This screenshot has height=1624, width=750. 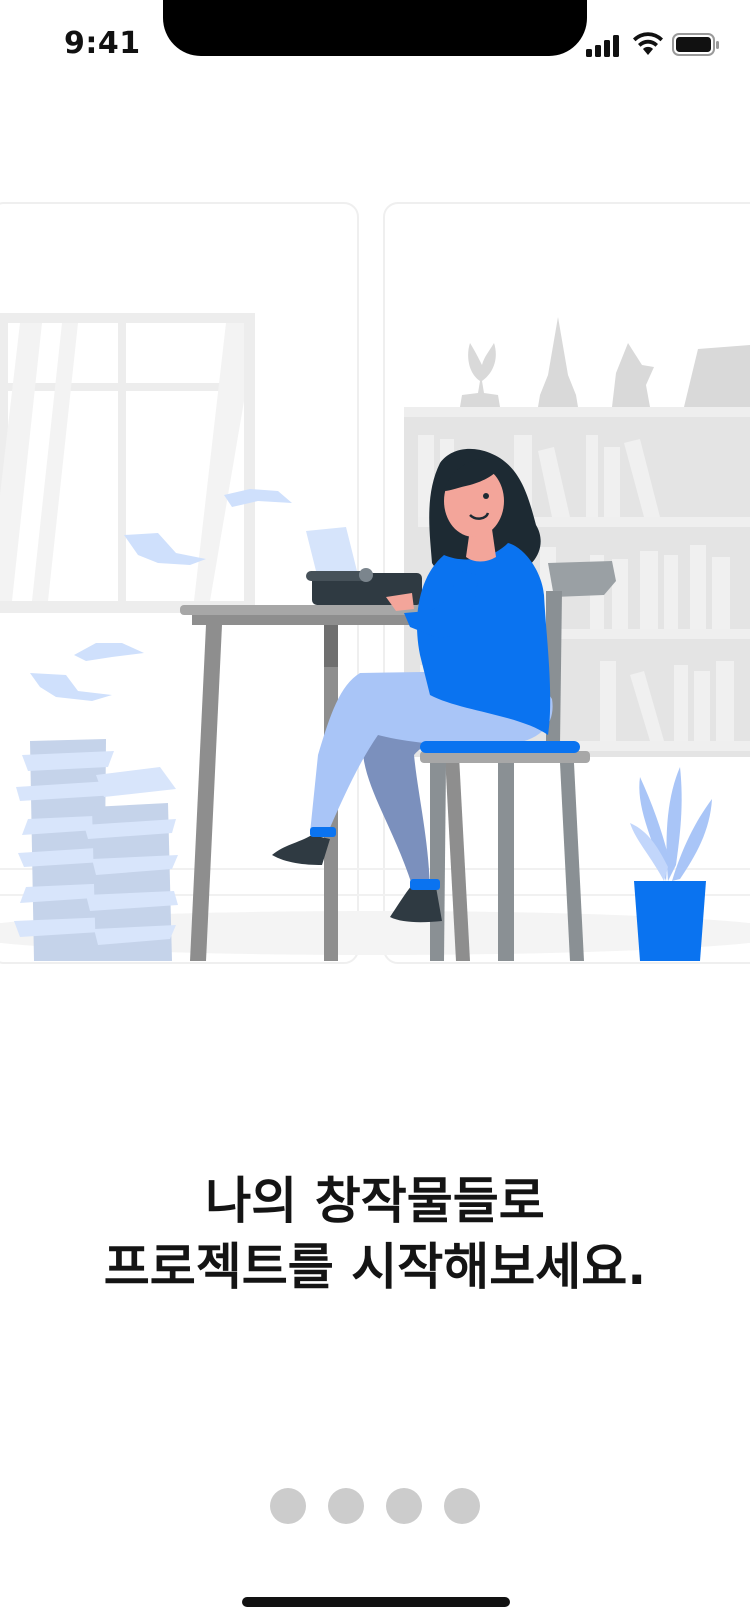 What do you see at coordinates (375, 1201) in the screenshot?
I see `headline-line-1: 나의 창작물들로` at bounding box center [375, 1201].